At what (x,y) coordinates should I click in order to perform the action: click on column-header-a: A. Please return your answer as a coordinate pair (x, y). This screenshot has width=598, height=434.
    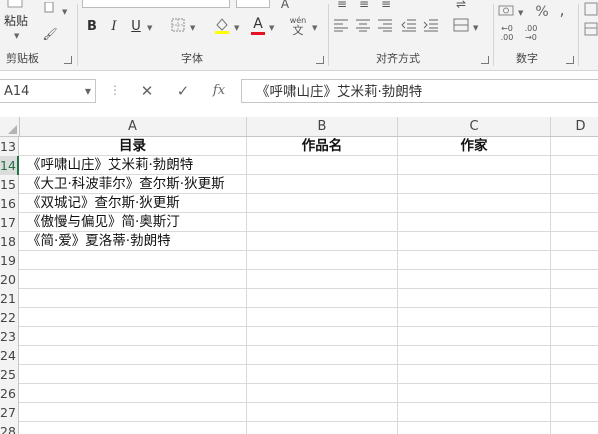
    Looking at the image, I should click on (133, 126).